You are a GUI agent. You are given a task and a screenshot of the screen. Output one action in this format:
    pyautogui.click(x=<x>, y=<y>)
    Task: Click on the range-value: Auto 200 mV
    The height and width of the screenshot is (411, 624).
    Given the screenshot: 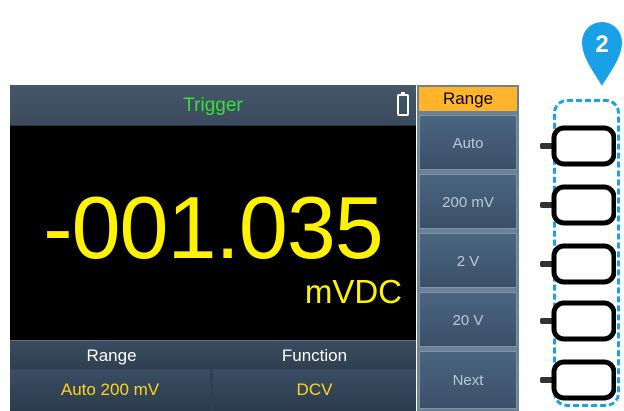 What is the action you would take?
    pyautogui.click(x=110, y=390)
    